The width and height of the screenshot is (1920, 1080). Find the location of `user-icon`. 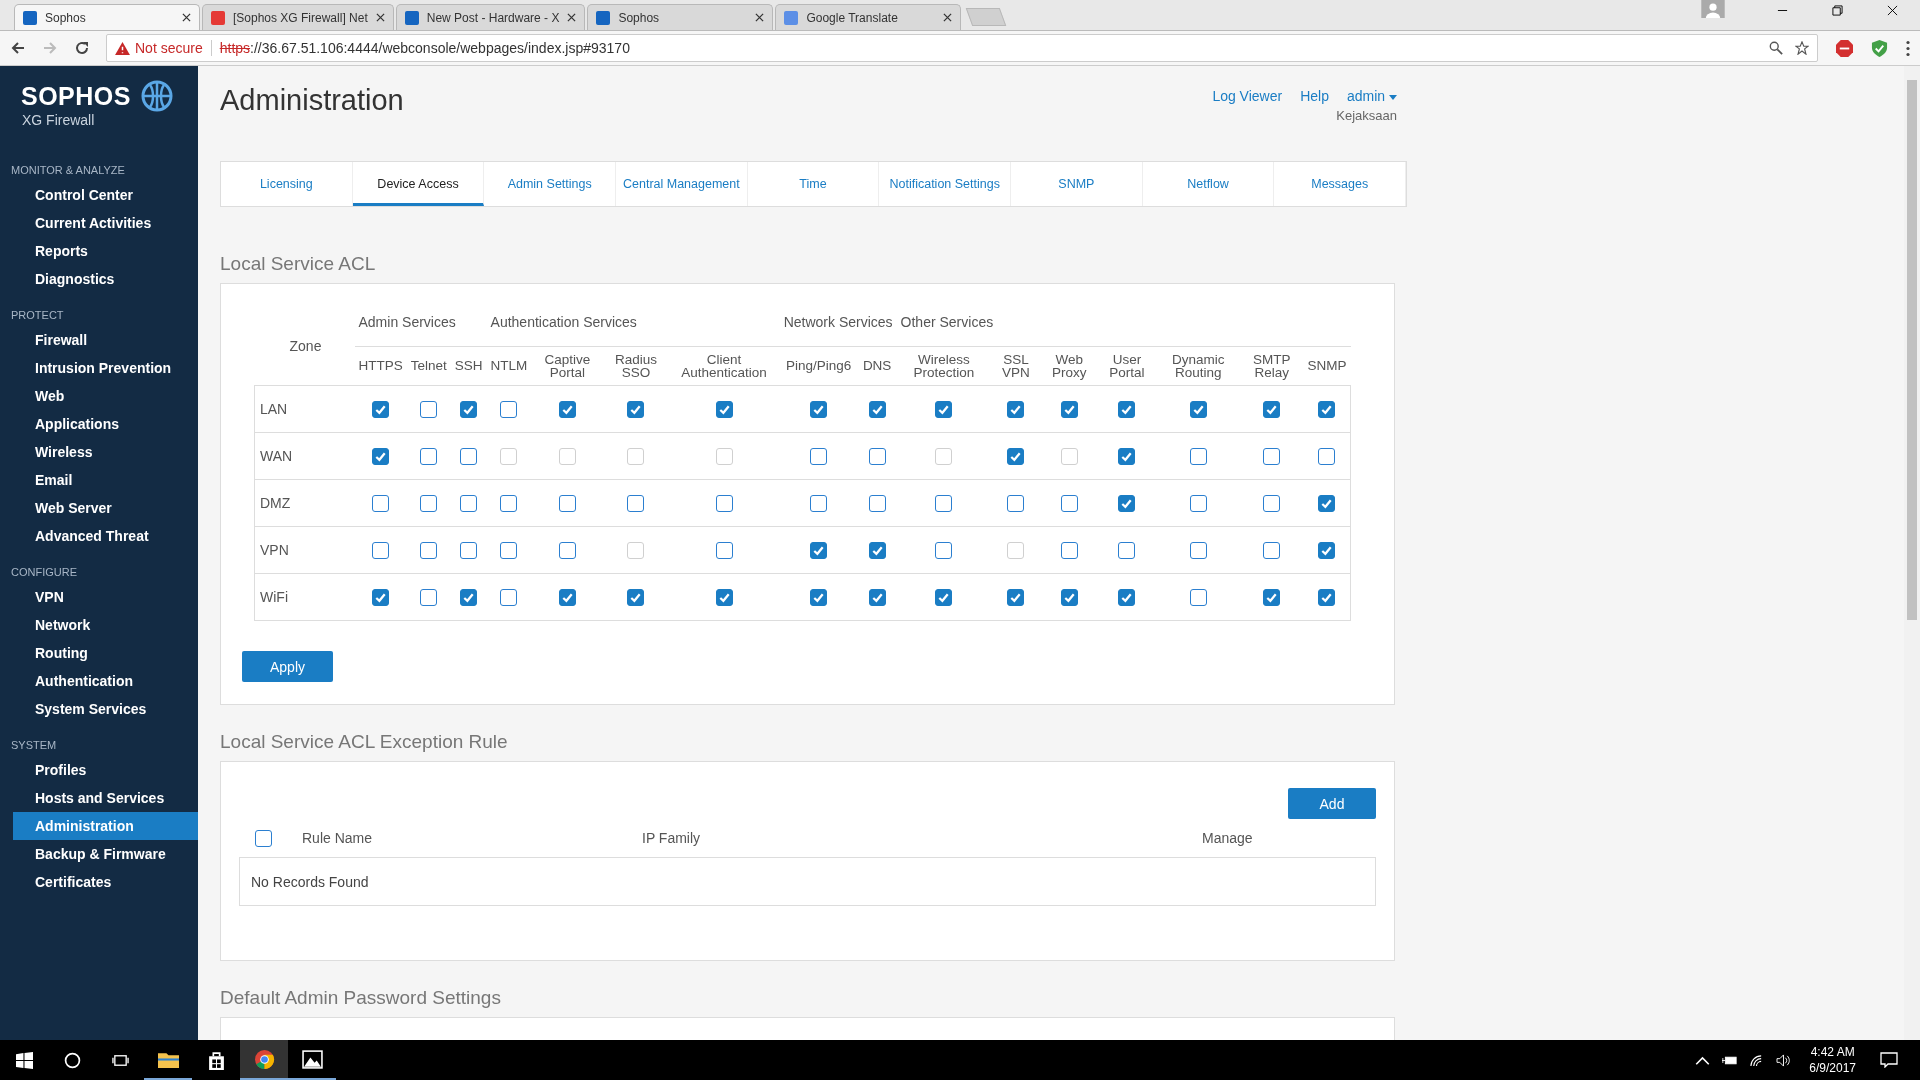

user-icon is located at coordinates (1713, 9).